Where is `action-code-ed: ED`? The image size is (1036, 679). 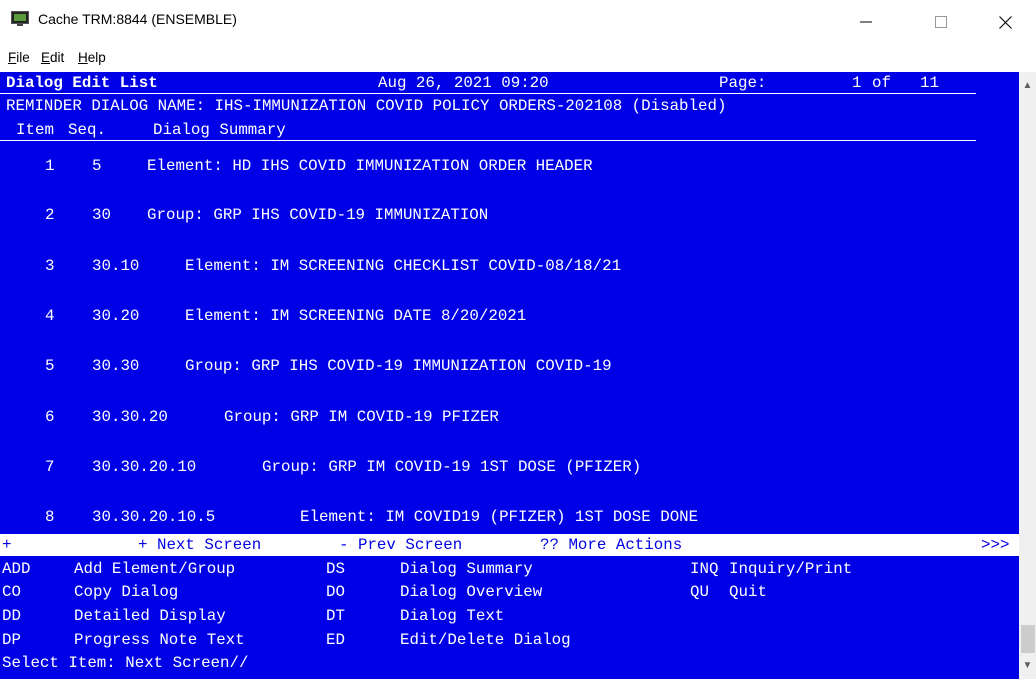 action-code-ed: ED is located at coordinates (335, 640).